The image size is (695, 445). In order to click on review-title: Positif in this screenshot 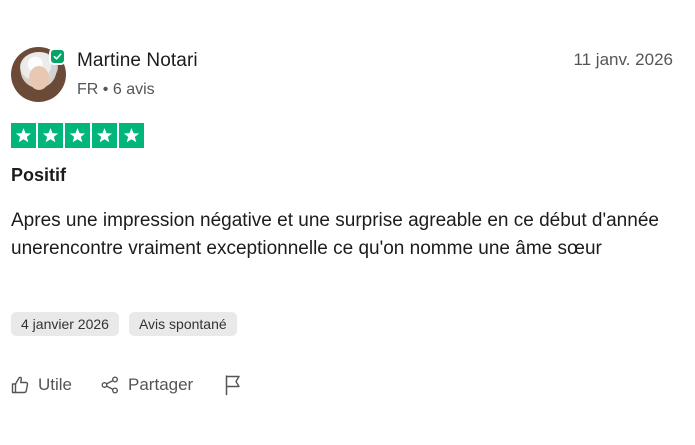, I will do `click(38, 175)`.